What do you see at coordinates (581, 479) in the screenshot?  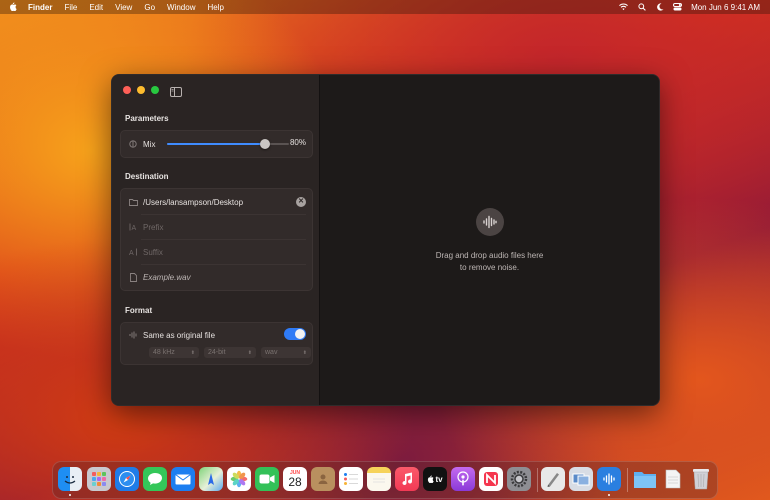 I see `preview-icon` at bounding box center [581, 479].